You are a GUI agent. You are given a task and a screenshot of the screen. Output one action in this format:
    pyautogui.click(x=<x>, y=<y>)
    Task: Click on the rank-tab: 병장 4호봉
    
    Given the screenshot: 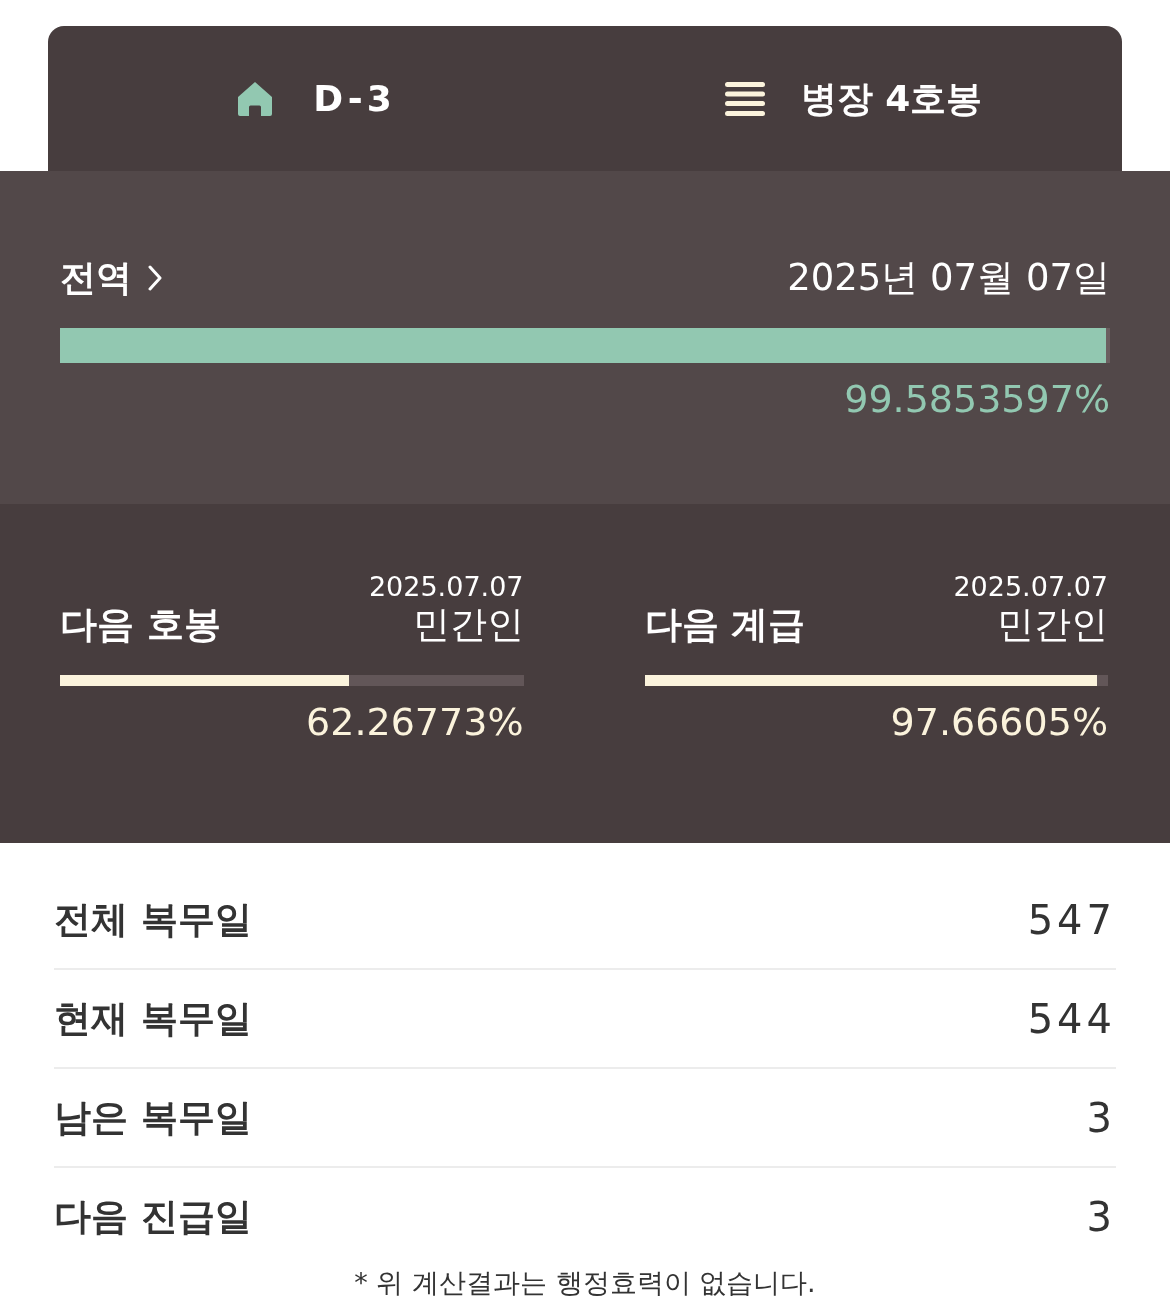 What is the action you would take?
    pyautogui.click(x=853, y=98)
    